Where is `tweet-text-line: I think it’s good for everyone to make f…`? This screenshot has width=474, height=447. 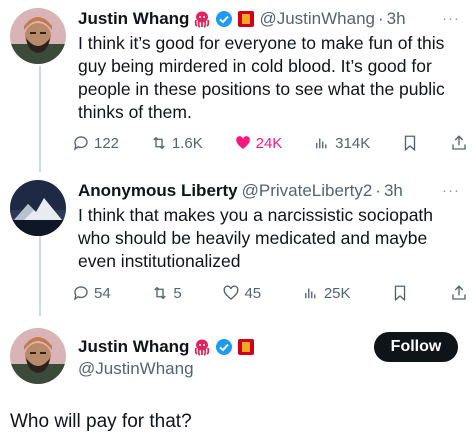 tweet-text-line: I think it’s good for everyone to make f… is located at coordinates (261, 43).